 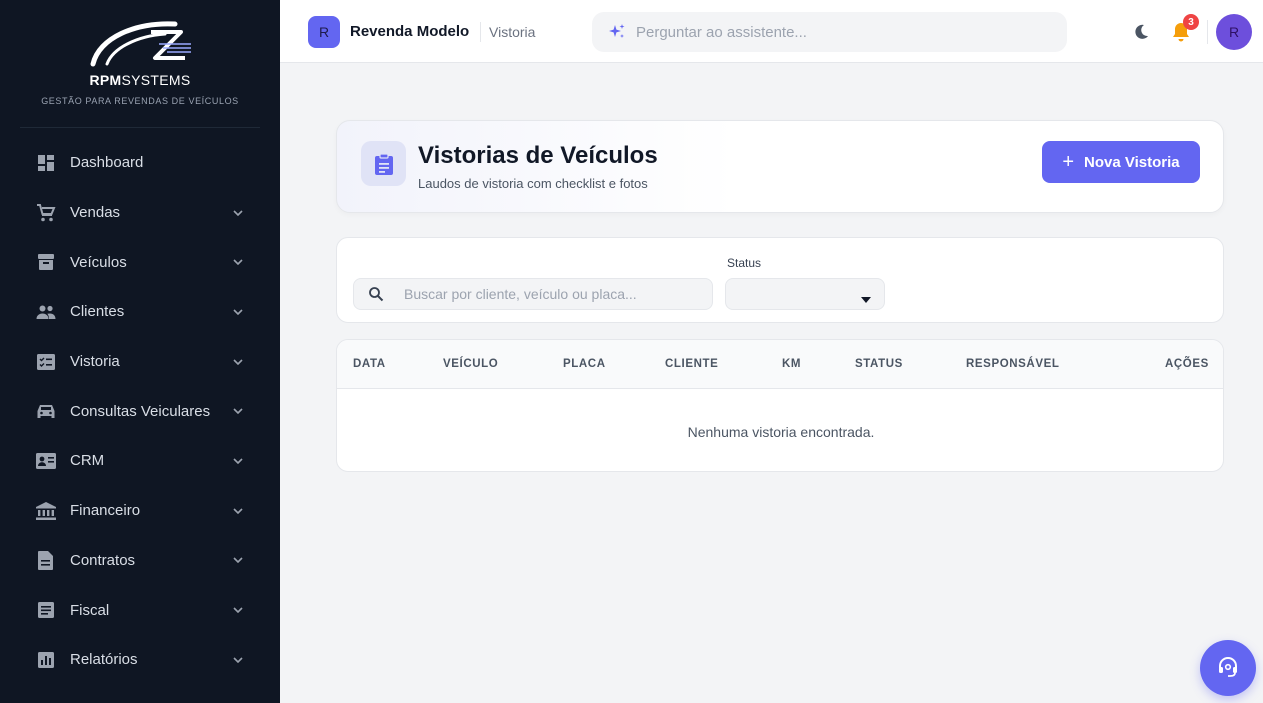 I want to click on brand-name: RPMSYSTEMS, so click(x=140, y=80).